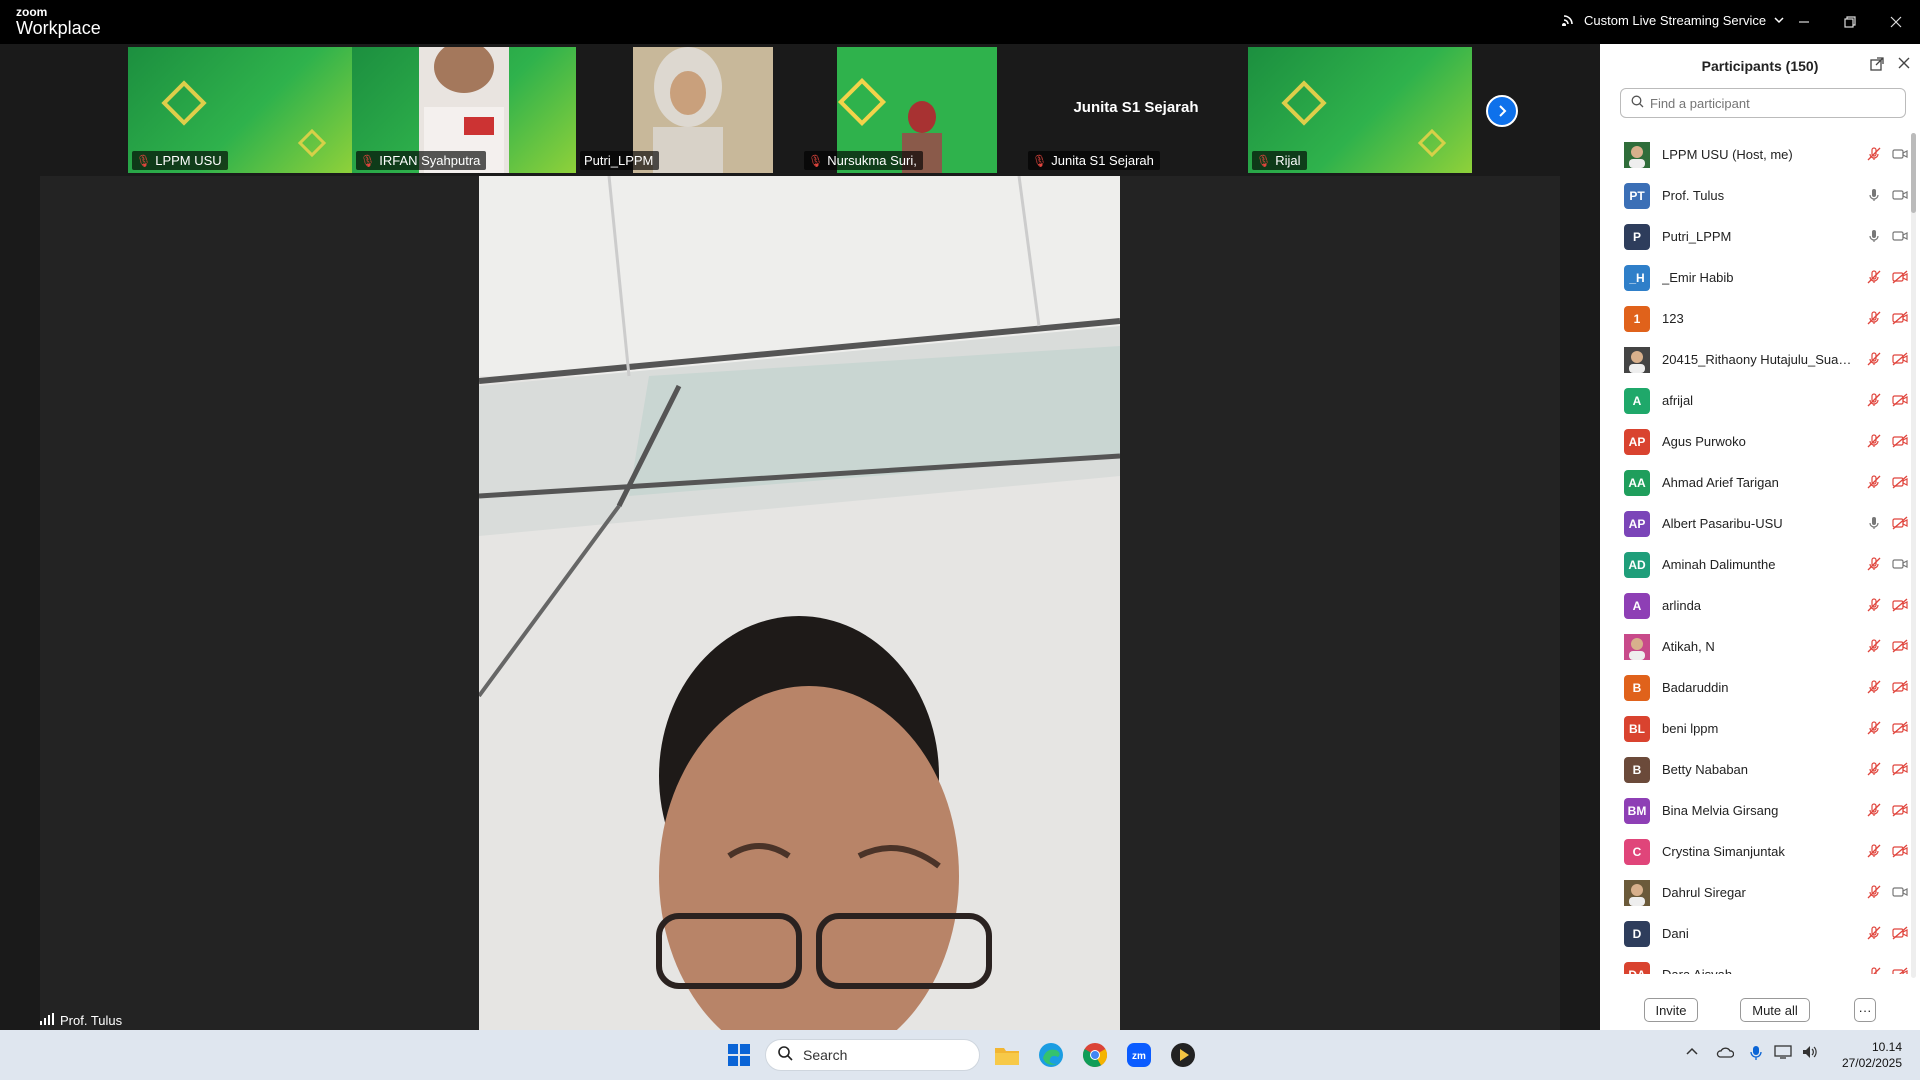 This screenshot has height=1080, width=1920. I want to click on media-player-icon, so click(1183, 1055).